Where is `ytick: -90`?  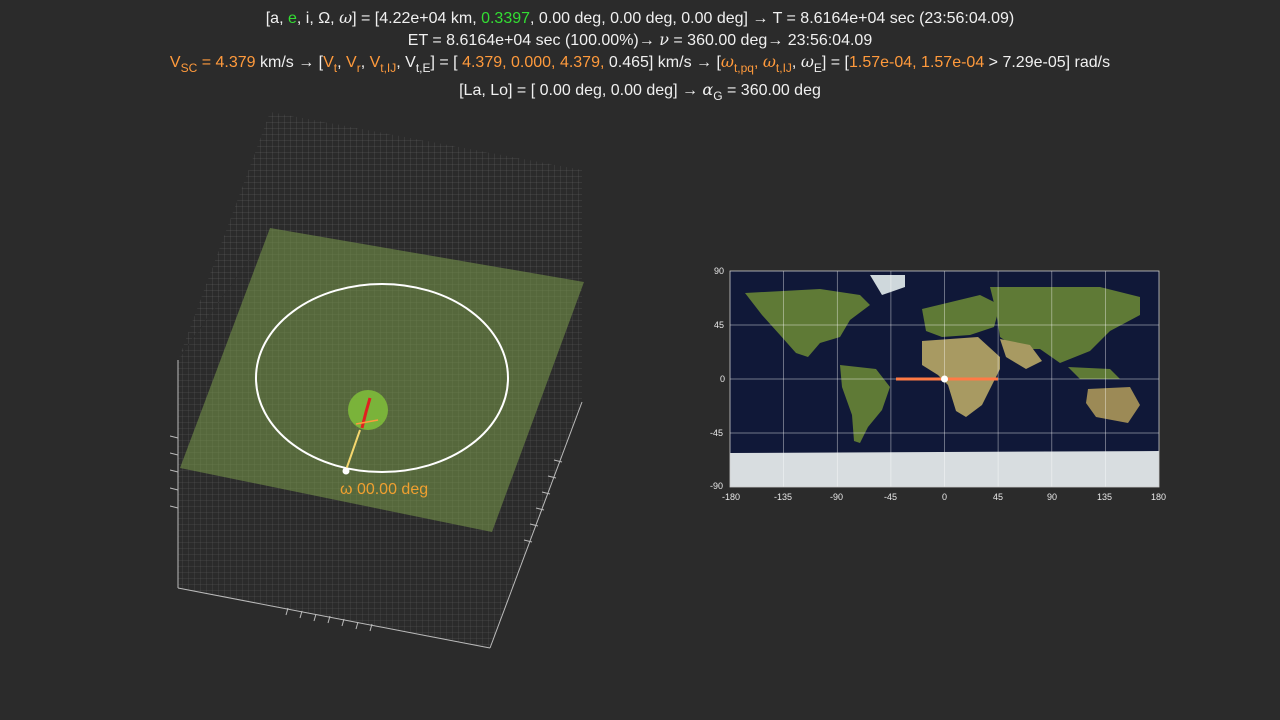
ytick: -90 is located at coordinates (717, 486).